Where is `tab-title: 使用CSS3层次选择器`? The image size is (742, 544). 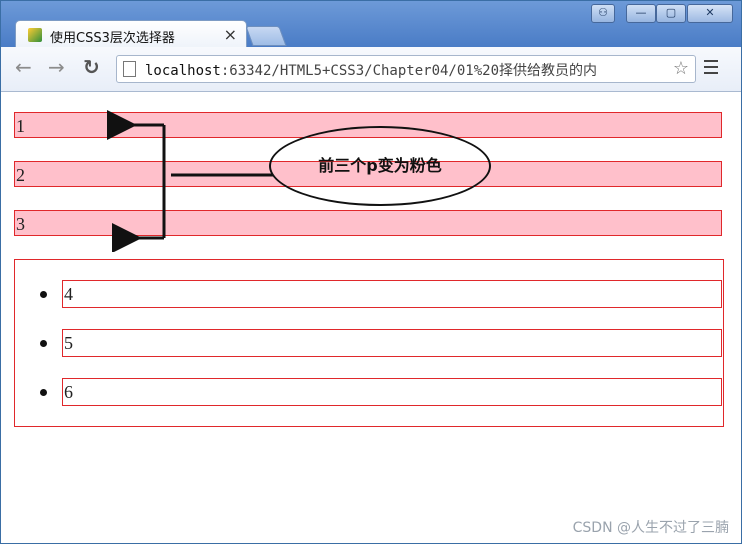 tab-title: 使用CSS3层次选择器 is located at coordinates (112, 38).